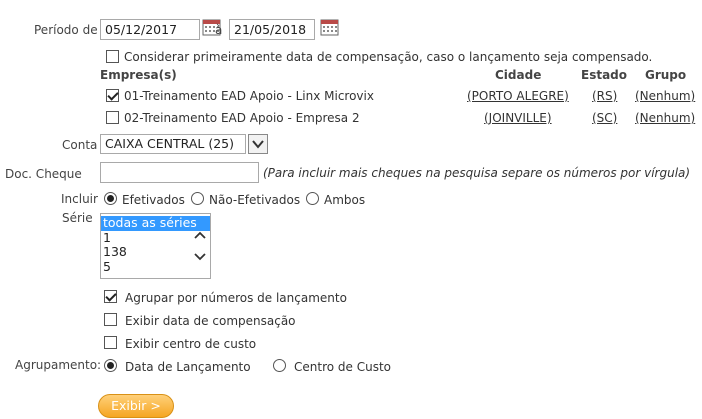 The image size is (702, 419). What do you see at coordinates (66, 30) in the screenshot?
I see `period-label: Período de` at bounding box center [66, 30].